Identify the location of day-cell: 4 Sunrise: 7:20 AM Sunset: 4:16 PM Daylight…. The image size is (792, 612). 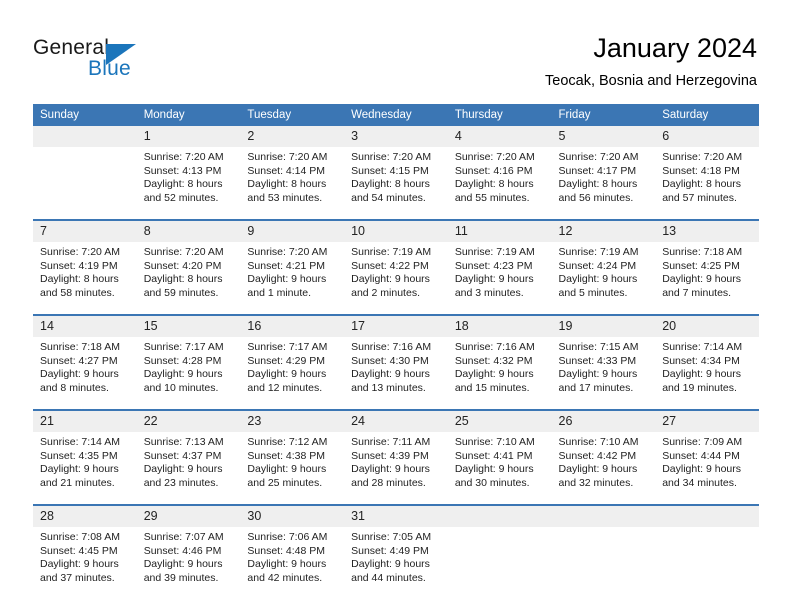
(499, 173).